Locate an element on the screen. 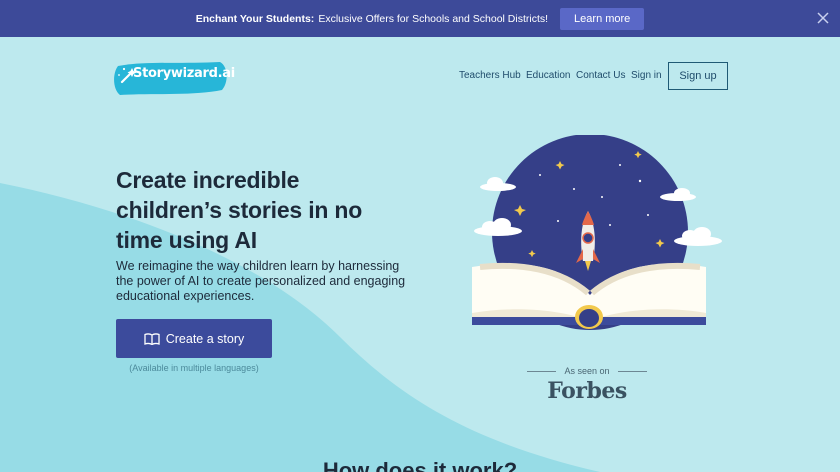 The height and width of the screenshot is (472, 840). close-icon is located at coordinates (823, 18).